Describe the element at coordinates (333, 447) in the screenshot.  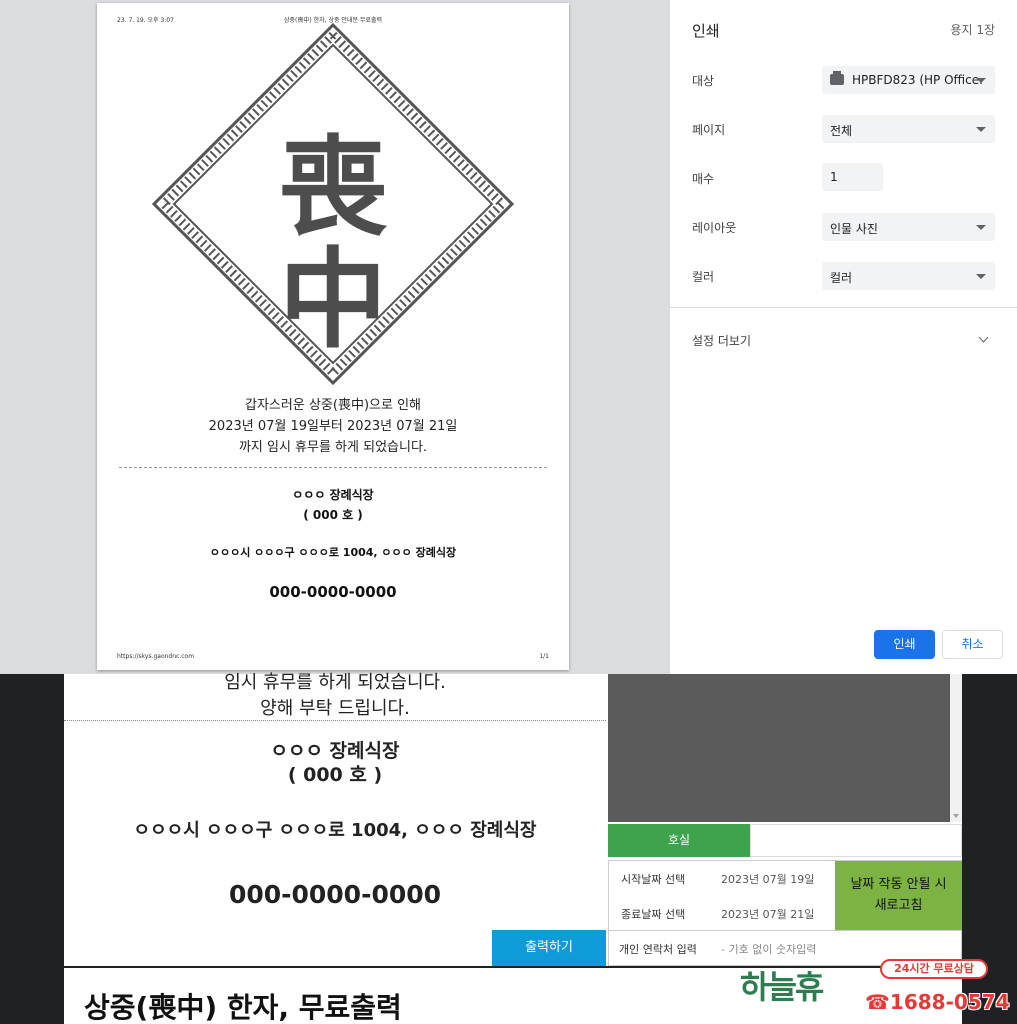
I see `preview-message-3: 까지 임시 휴무를 하게 되었습니다.` at that location.